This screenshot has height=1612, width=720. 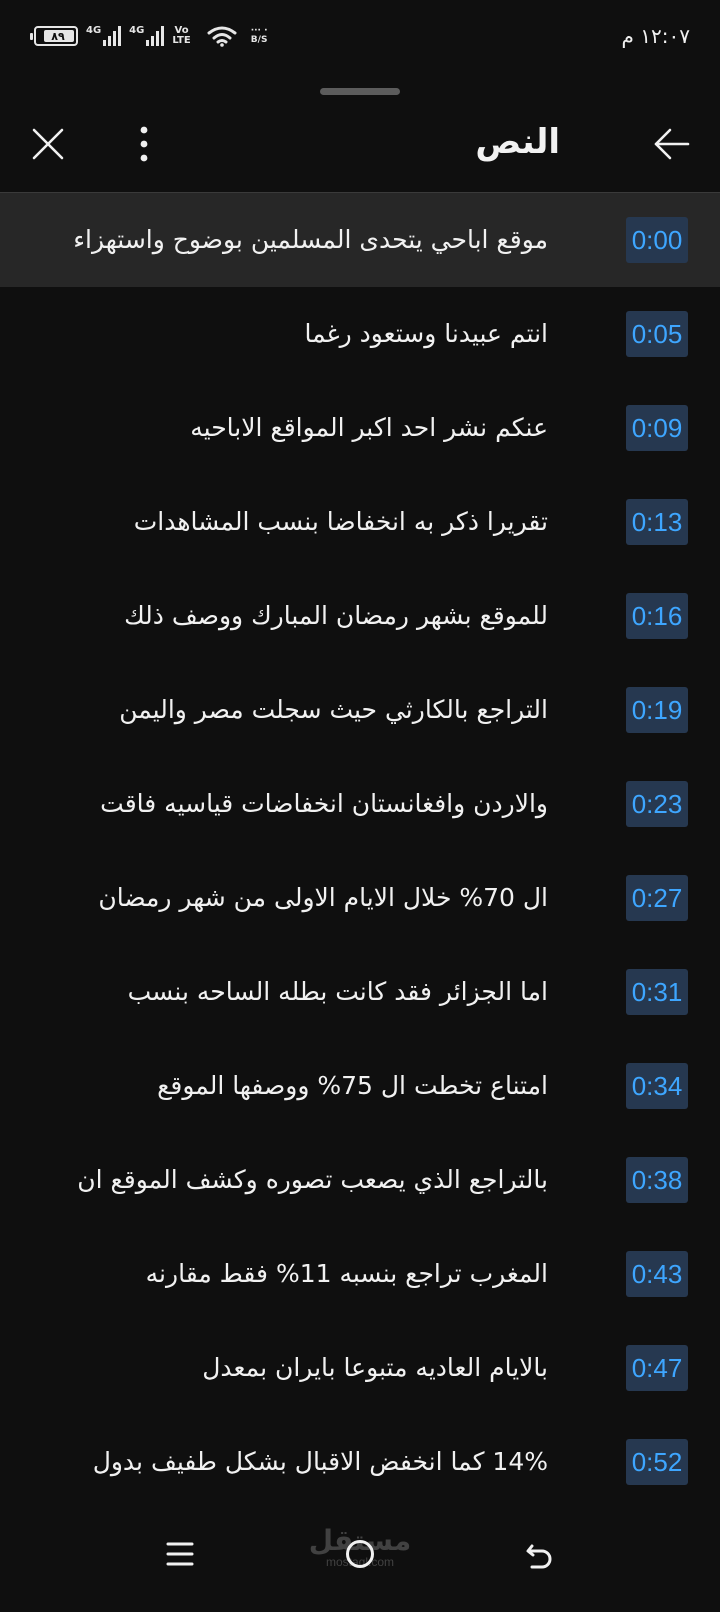 What do you see at coordinates (352, 1085) in the screenshot?
I see `transcript-text: امتناع تخطت ال 75% ووصفها الموقع` at bounding box center [352, 1085].